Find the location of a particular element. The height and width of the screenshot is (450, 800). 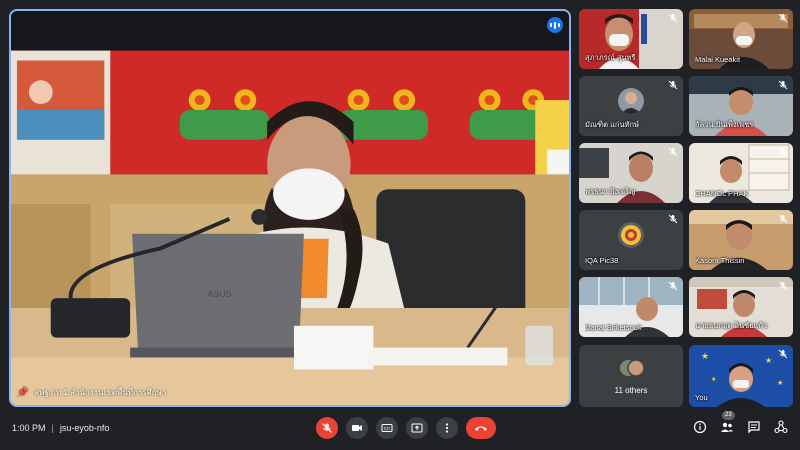

participant-name: นายธนกฤต อินชัยแก้ว is located at coordinates (731, 325).